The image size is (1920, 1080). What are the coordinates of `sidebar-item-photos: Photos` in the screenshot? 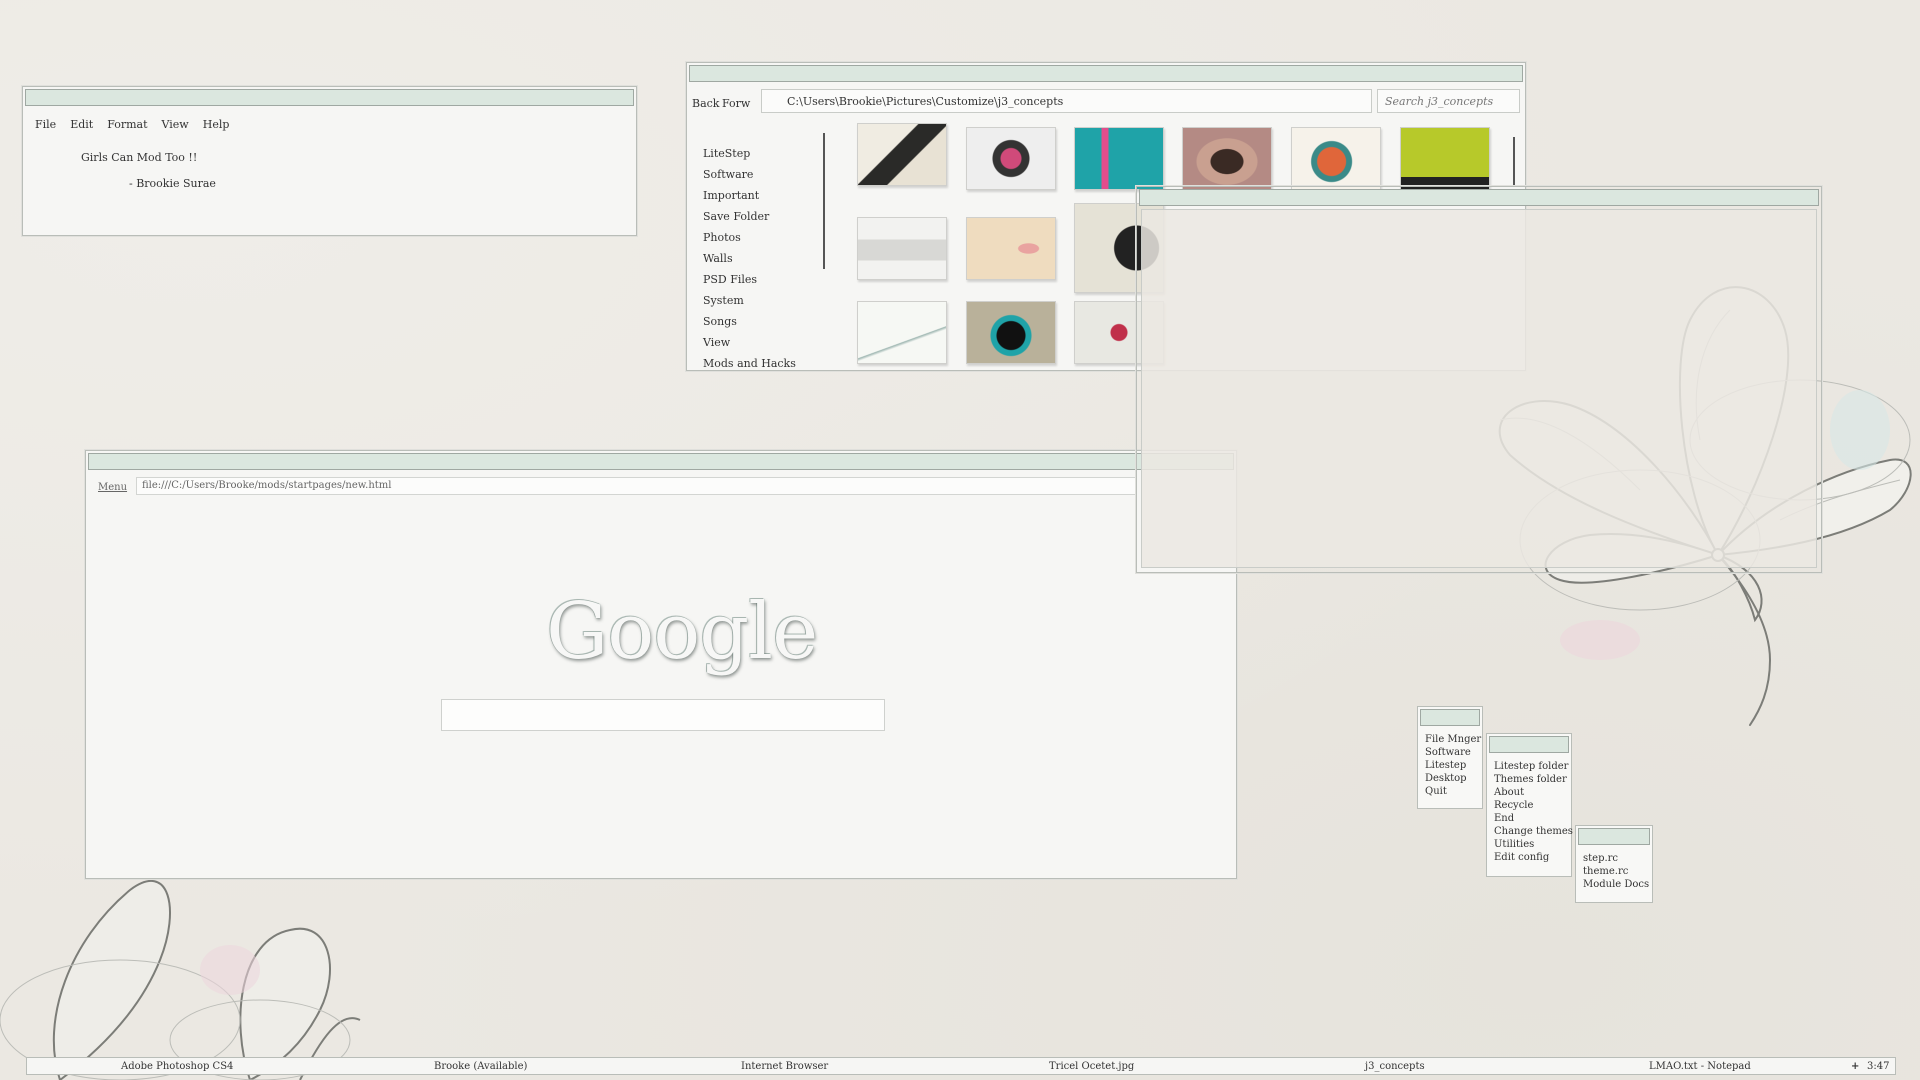 It's located at (749, 237).